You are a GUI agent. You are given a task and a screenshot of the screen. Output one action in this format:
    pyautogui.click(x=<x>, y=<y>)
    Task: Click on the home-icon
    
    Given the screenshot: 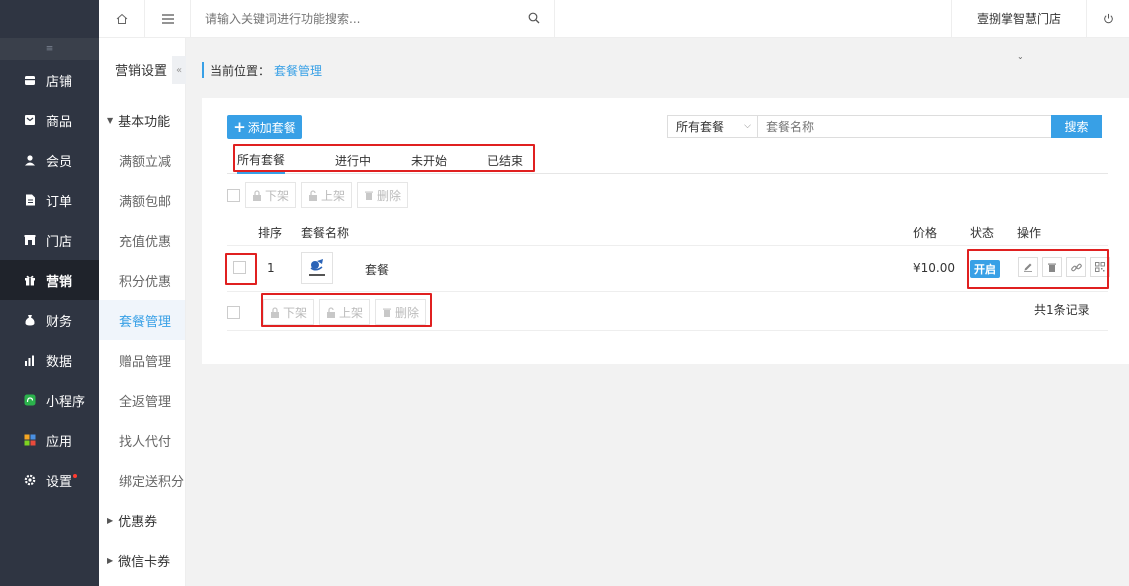 What is the action you would take?
    pyautogui.click(x=121, y=18)
    